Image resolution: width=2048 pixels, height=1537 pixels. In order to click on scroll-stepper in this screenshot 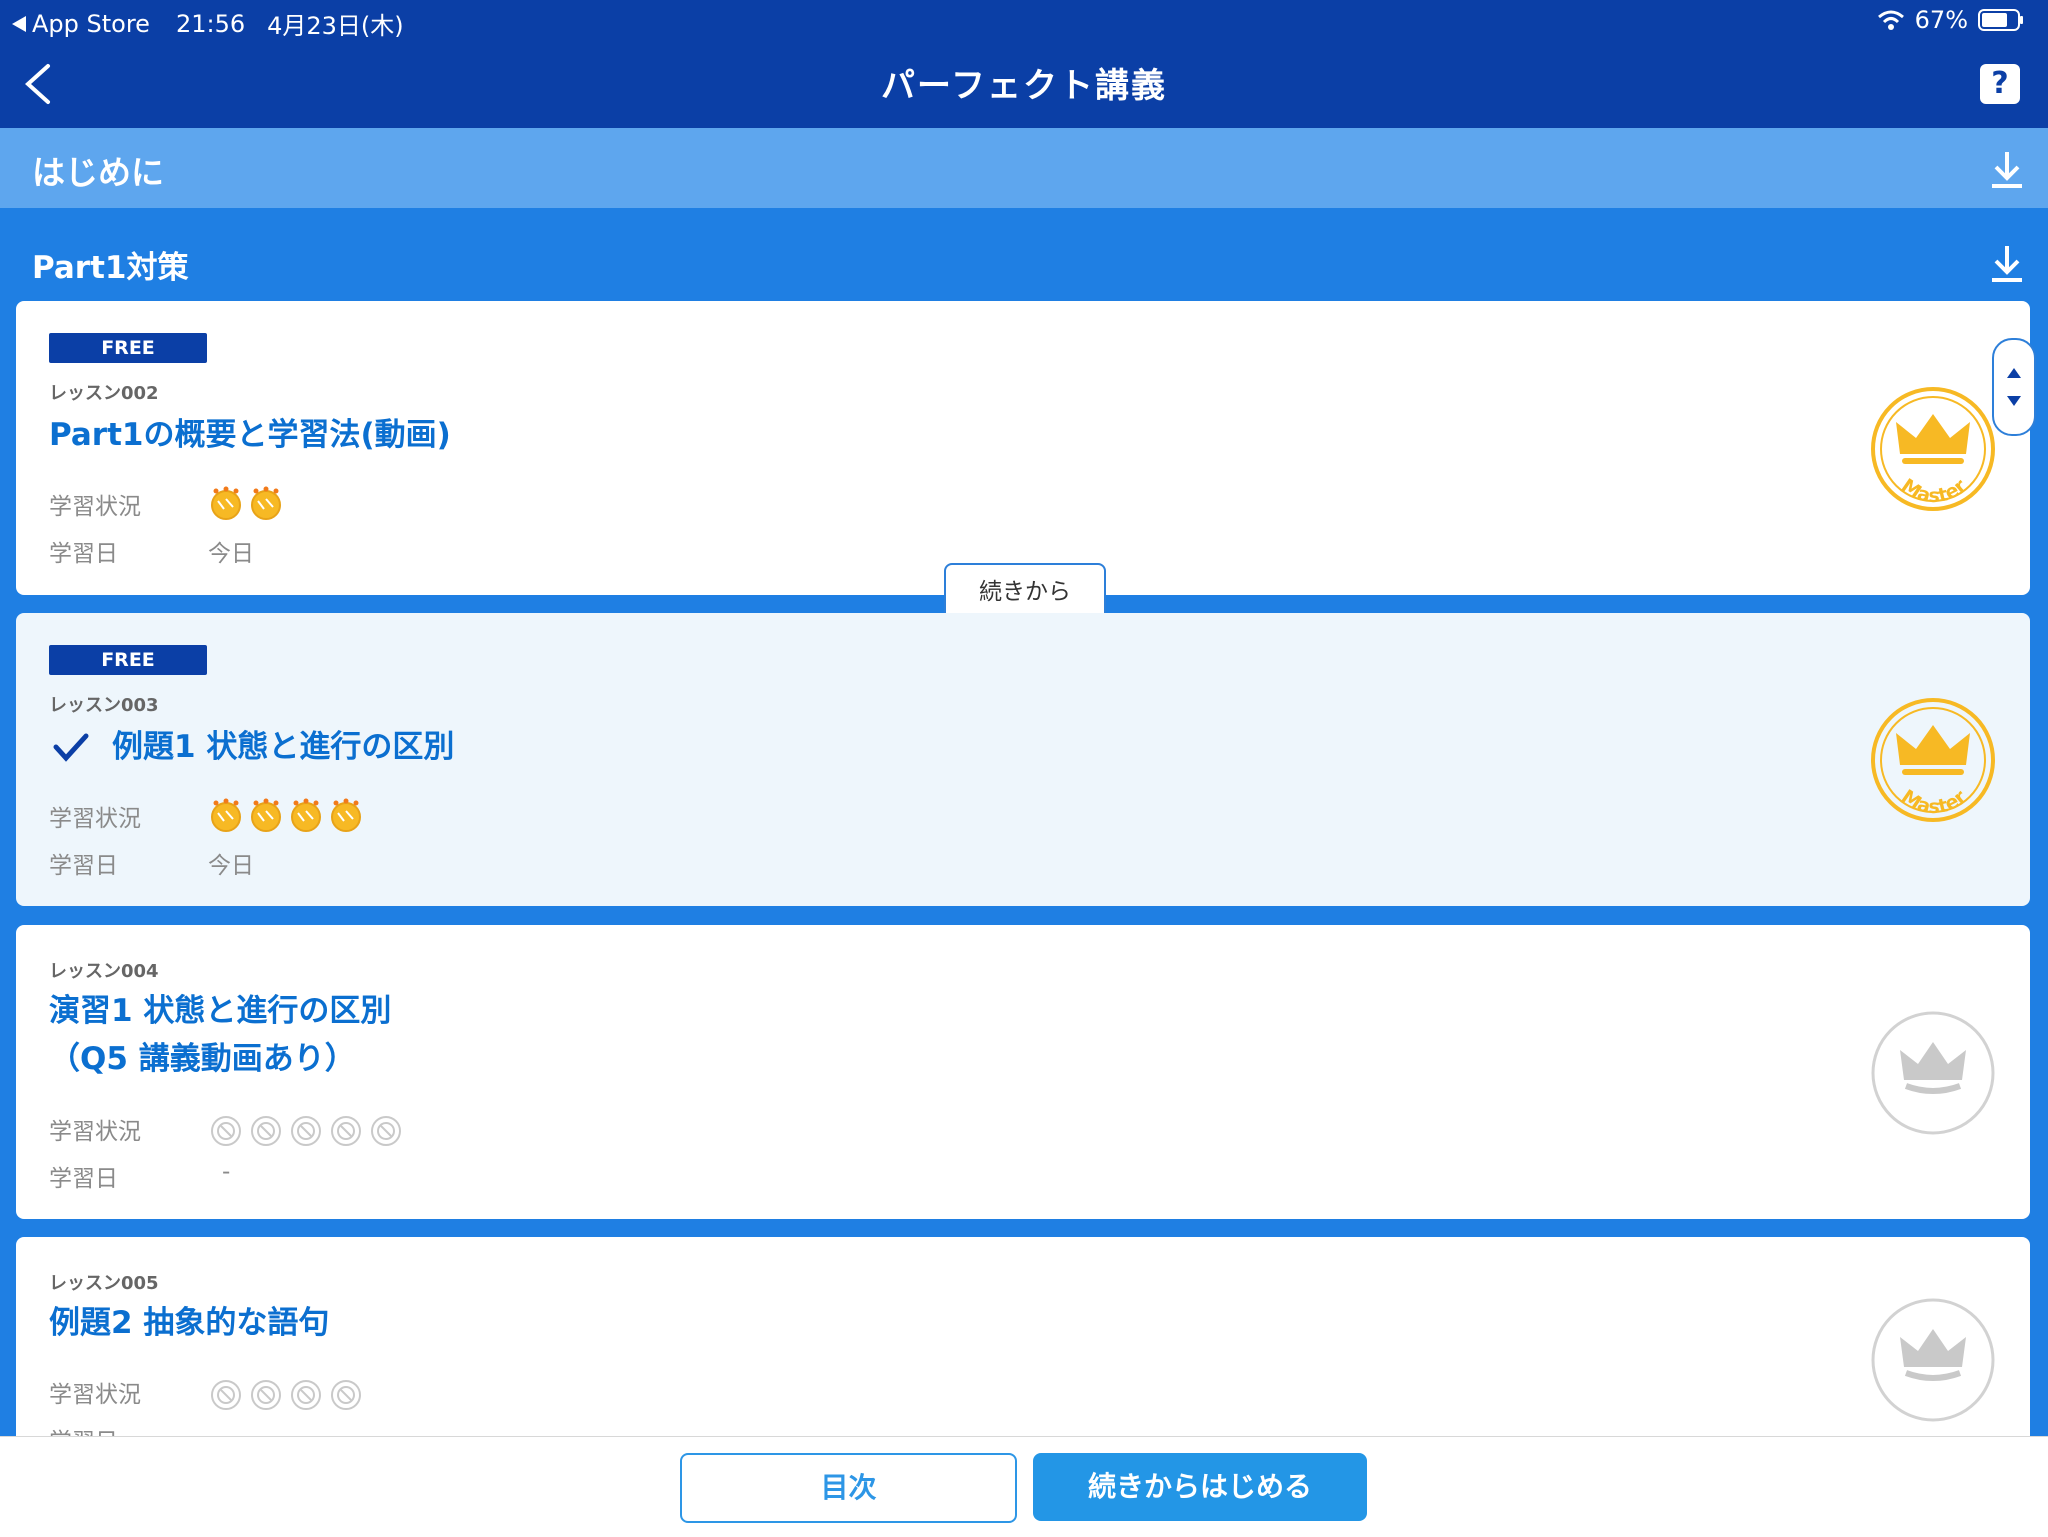, I will do `click(2014, 387)`.